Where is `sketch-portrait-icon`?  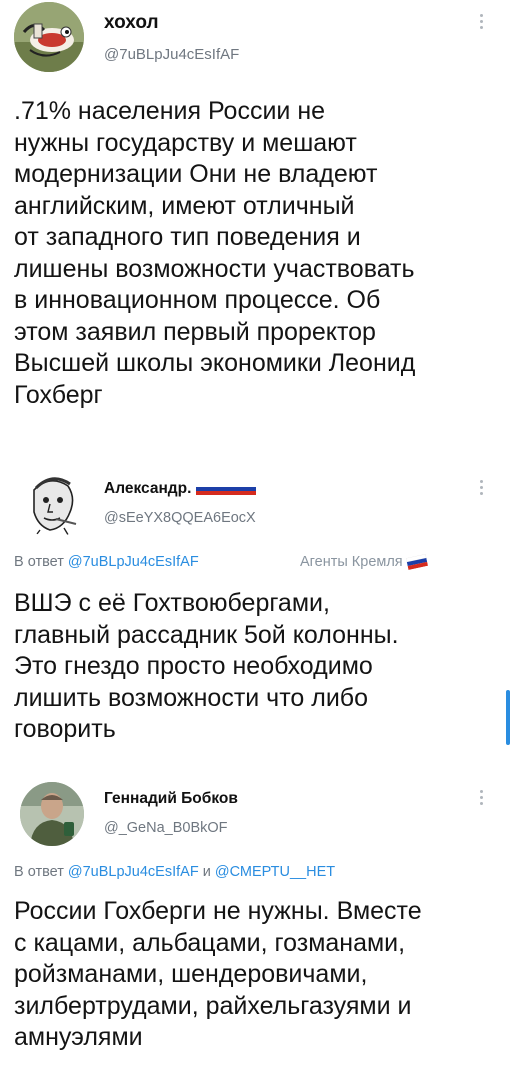
sketch-portrait-icon is located at coordinates (53, 505).